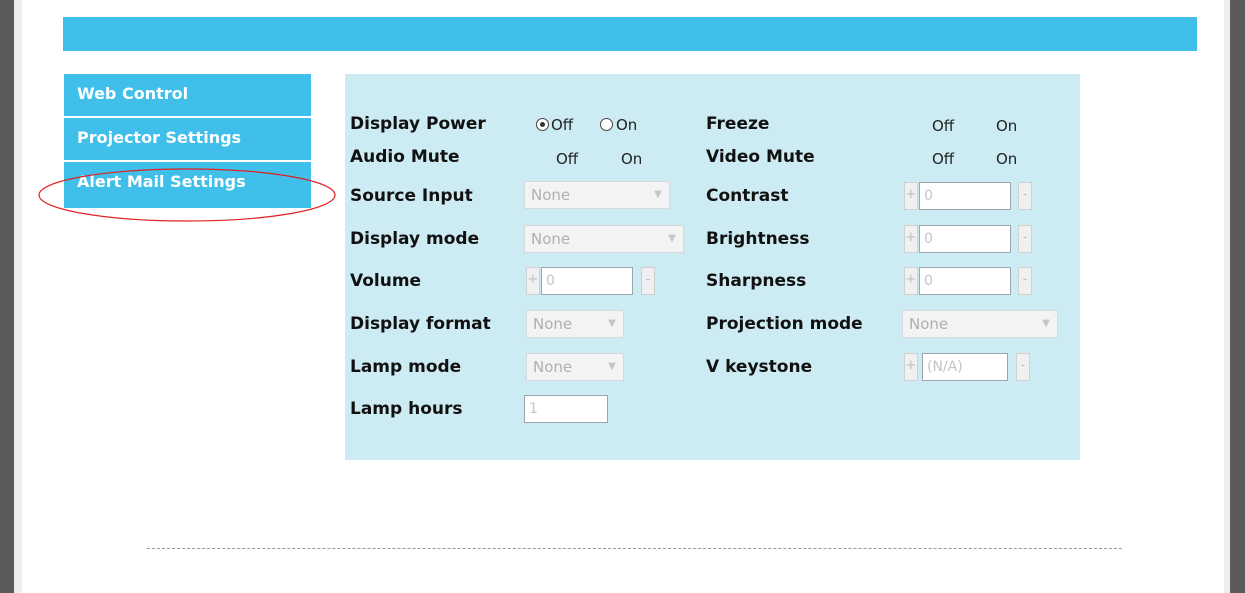 The height and width of the screenshot is (593, 1245). What do you see at coordinates (533, 281) in the screenshot?
I see `volume-plus-button: +` at bounding box center [533, 281].